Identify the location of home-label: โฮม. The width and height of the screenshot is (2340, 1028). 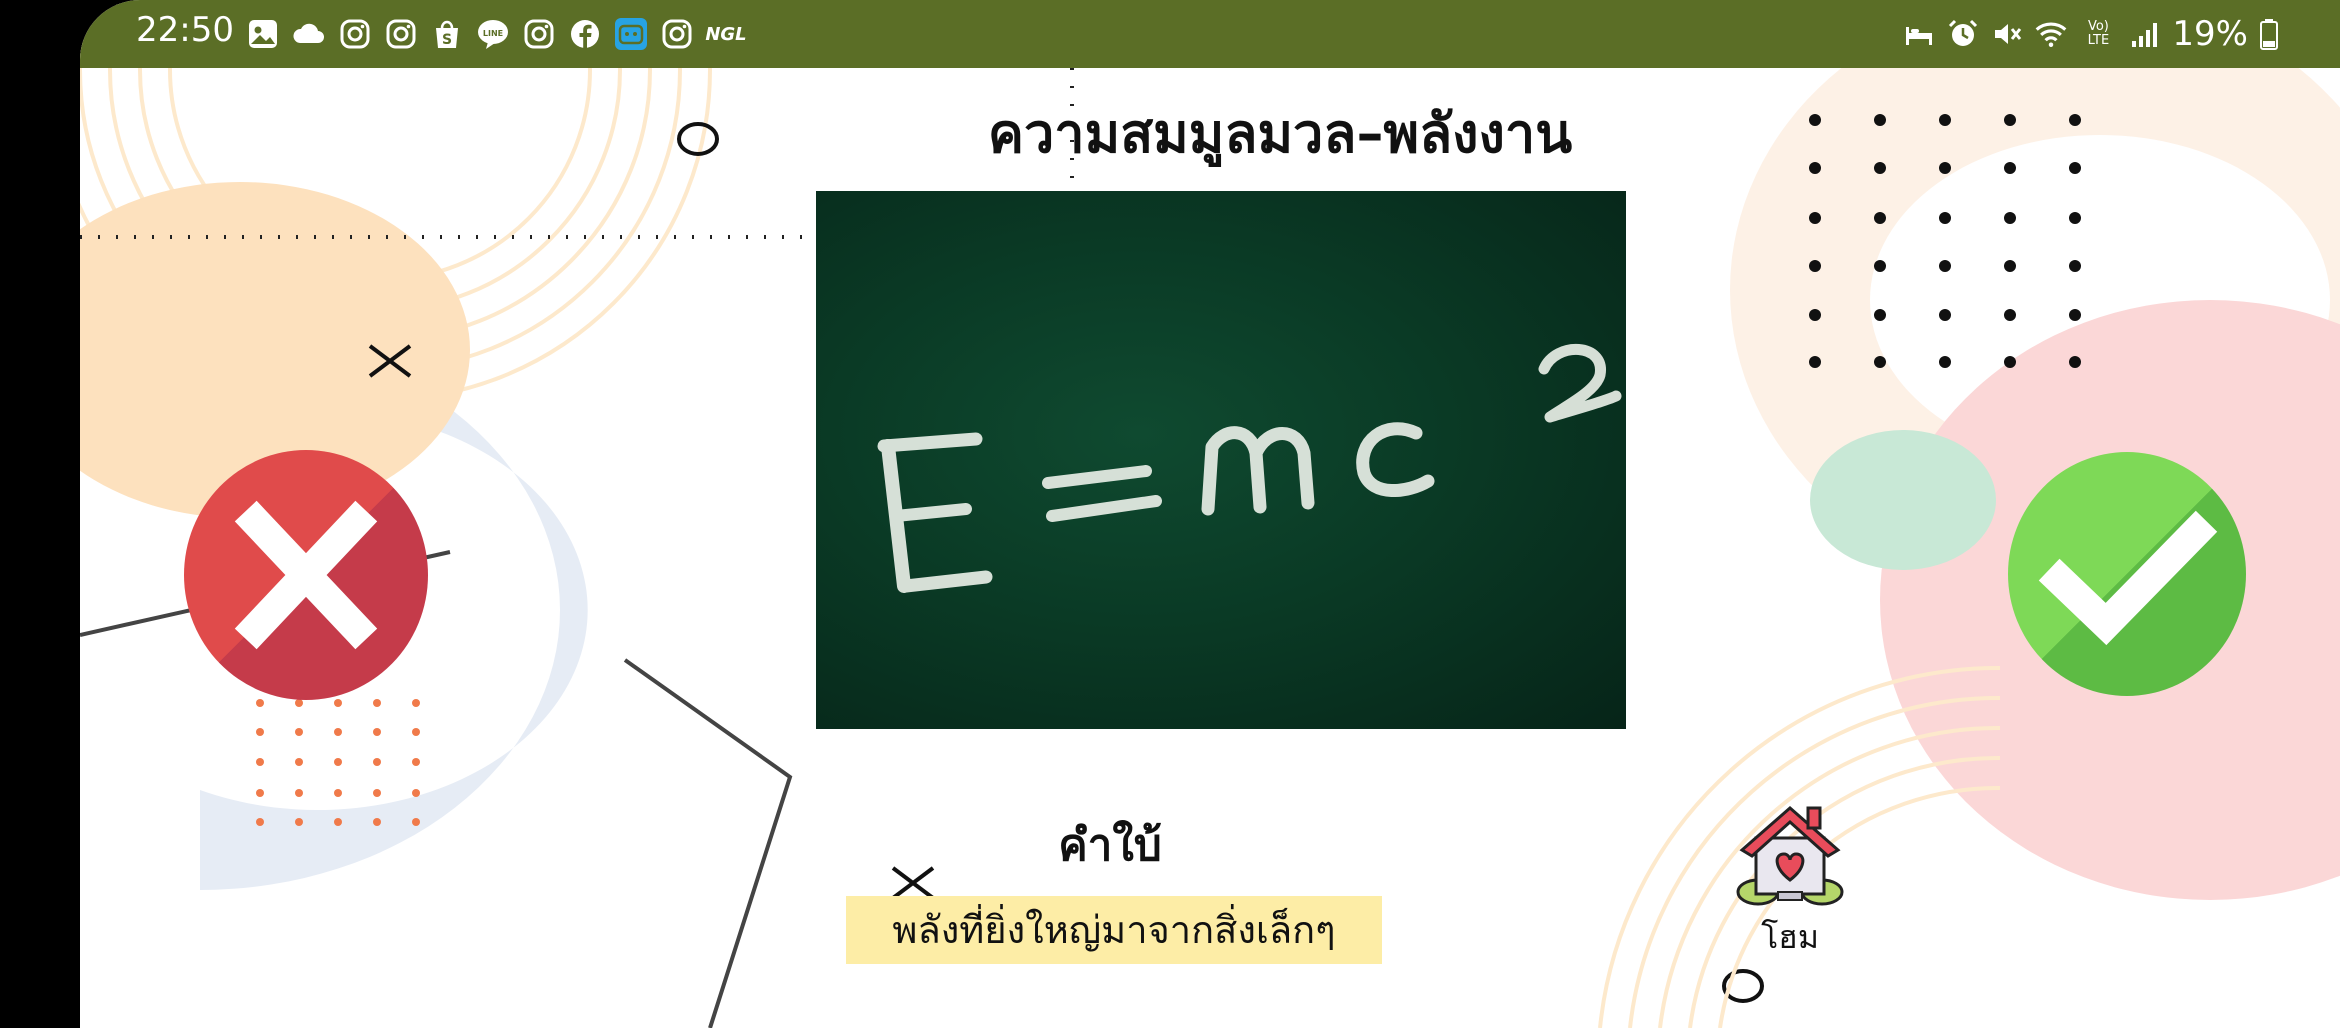
(1790, 937).